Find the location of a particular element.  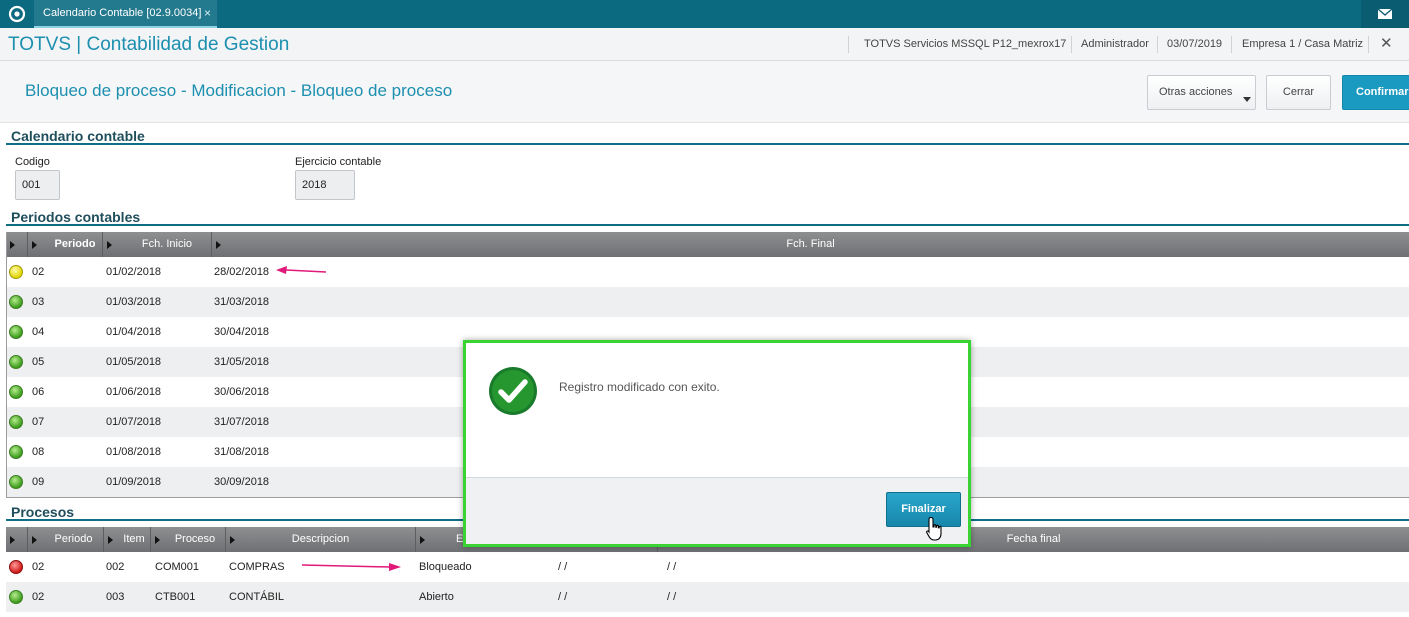

ejercicio-field: 2018 is located at coordinates (325, 185).